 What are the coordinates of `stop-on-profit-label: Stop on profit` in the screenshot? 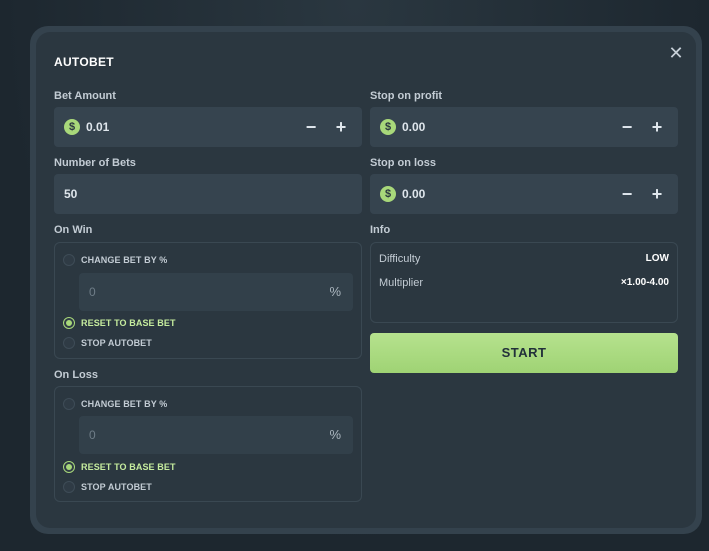 It's located at (406, 96).